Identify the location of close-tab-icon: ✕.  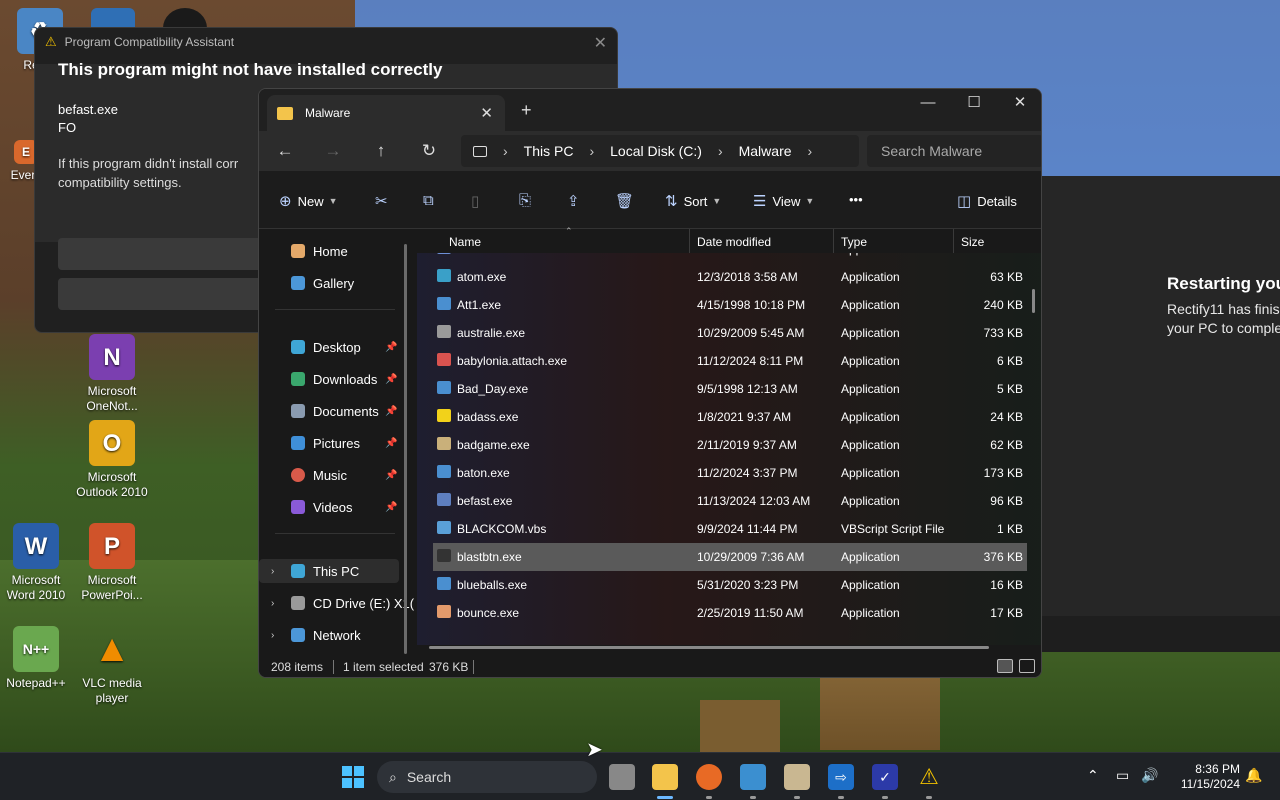
(486, 113).